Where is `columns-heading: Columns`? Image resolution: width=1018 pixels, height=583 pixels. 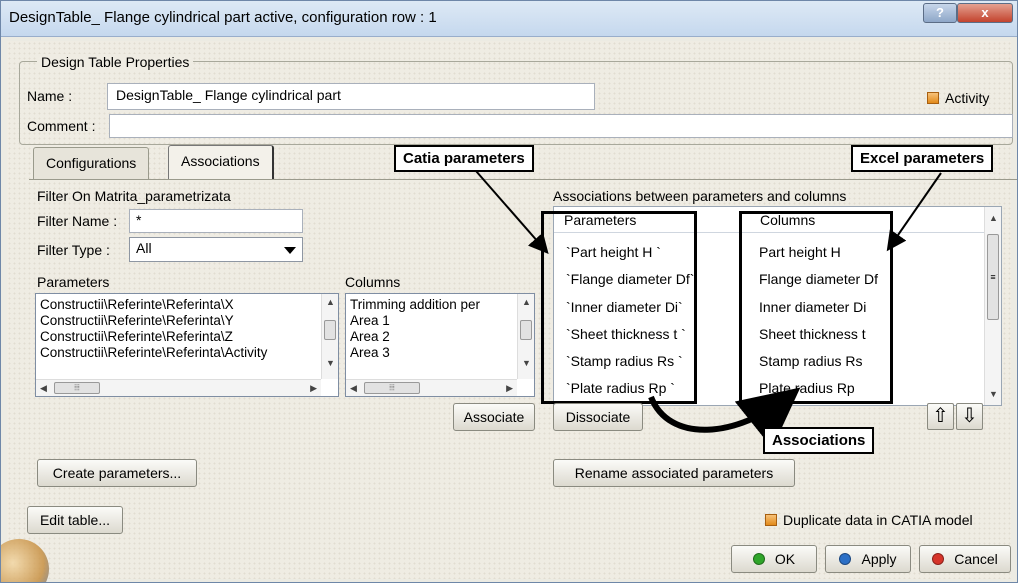 columns-heading: Columns is located at coordinates (373, 282).